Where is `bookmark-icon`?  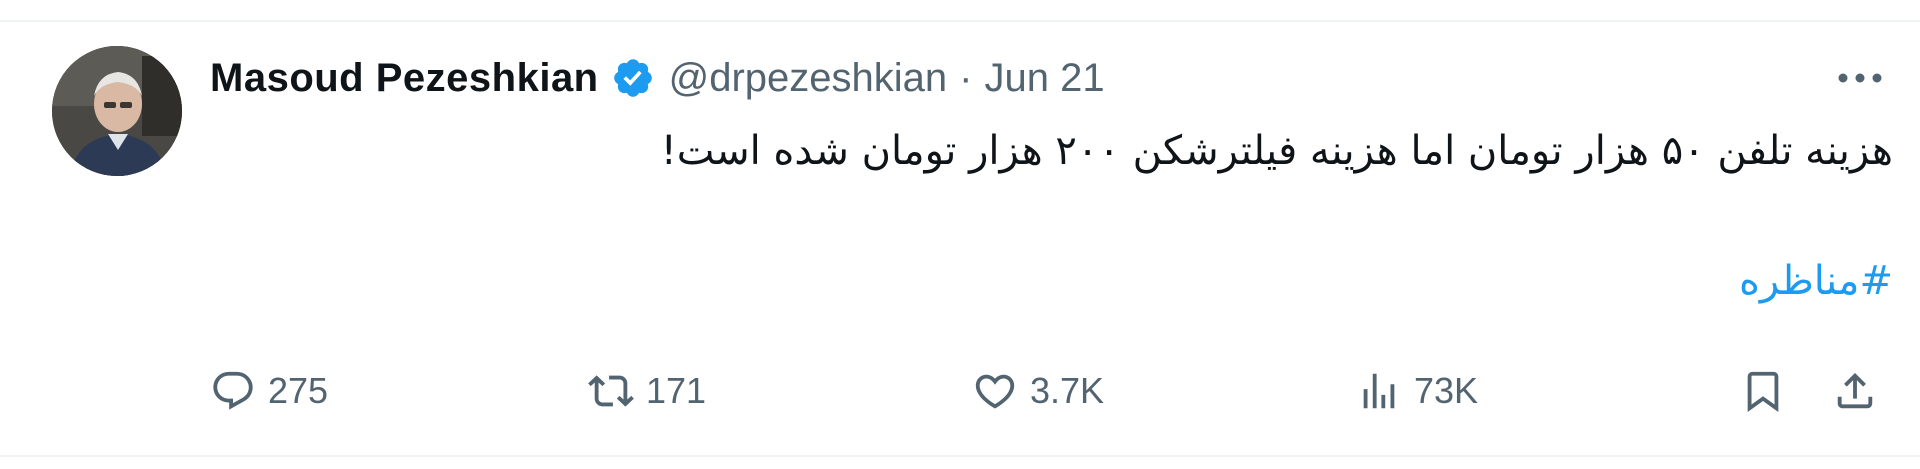
bookmark-icon is located at coordinates (1763, 391).